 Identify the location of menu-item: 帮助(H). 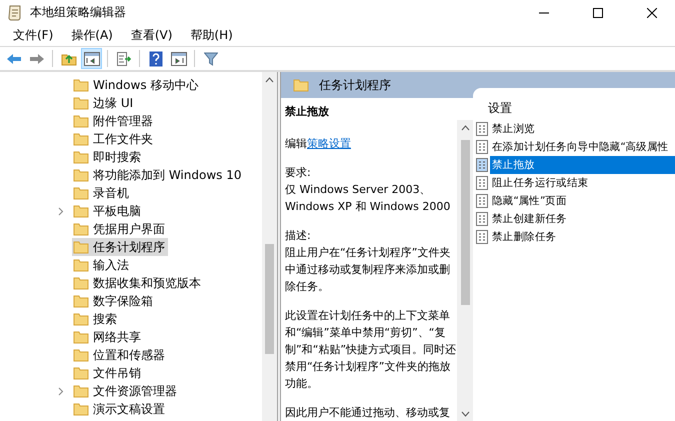
(211, 35).